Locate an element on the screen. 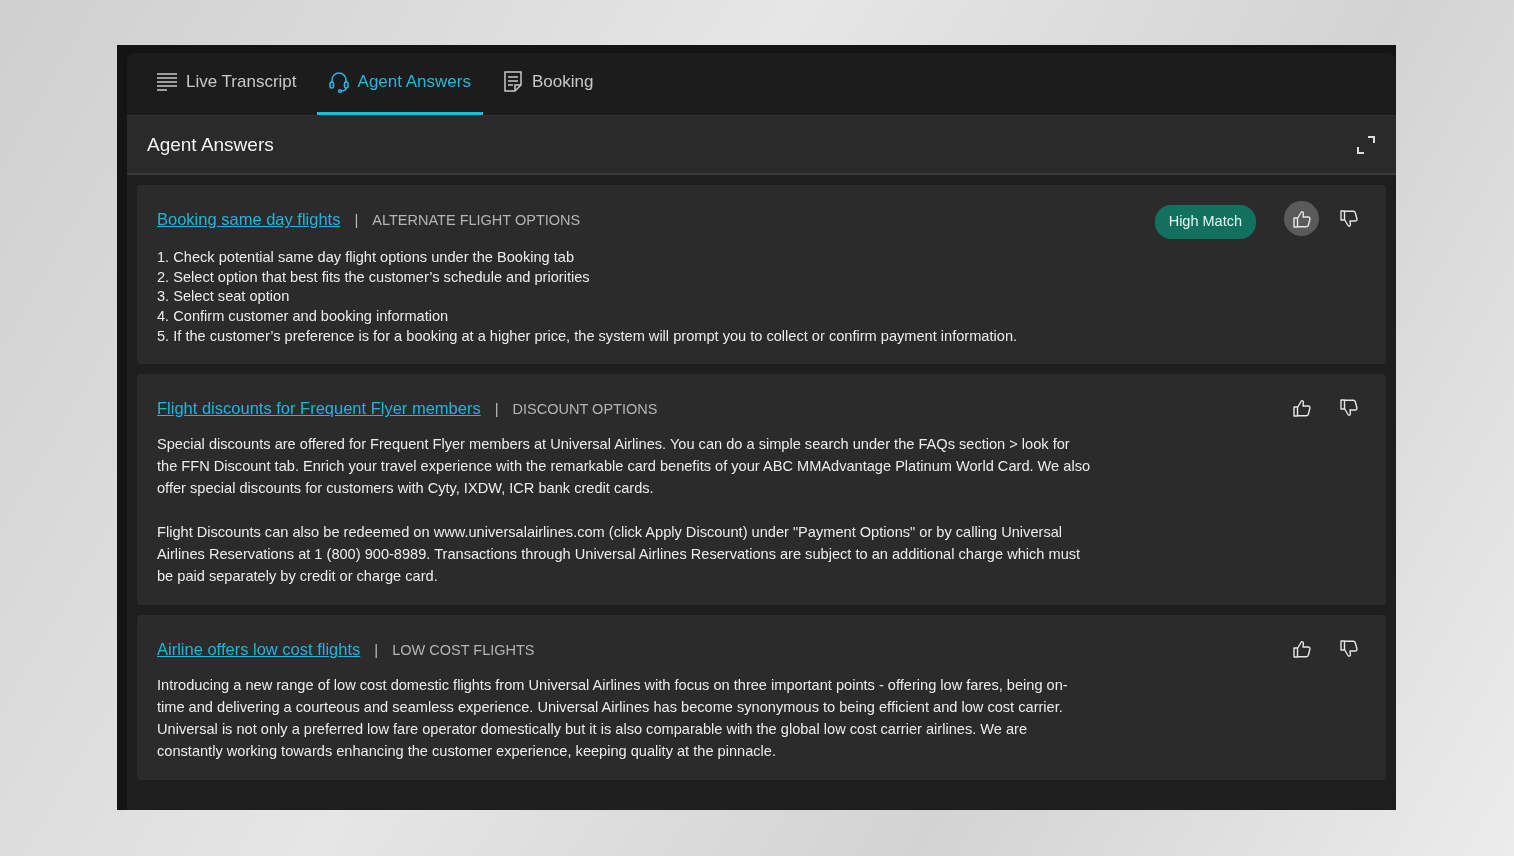 This screenshot has width=1514, height=856. match-badge: High Match is located at coordinates (1205, 222).